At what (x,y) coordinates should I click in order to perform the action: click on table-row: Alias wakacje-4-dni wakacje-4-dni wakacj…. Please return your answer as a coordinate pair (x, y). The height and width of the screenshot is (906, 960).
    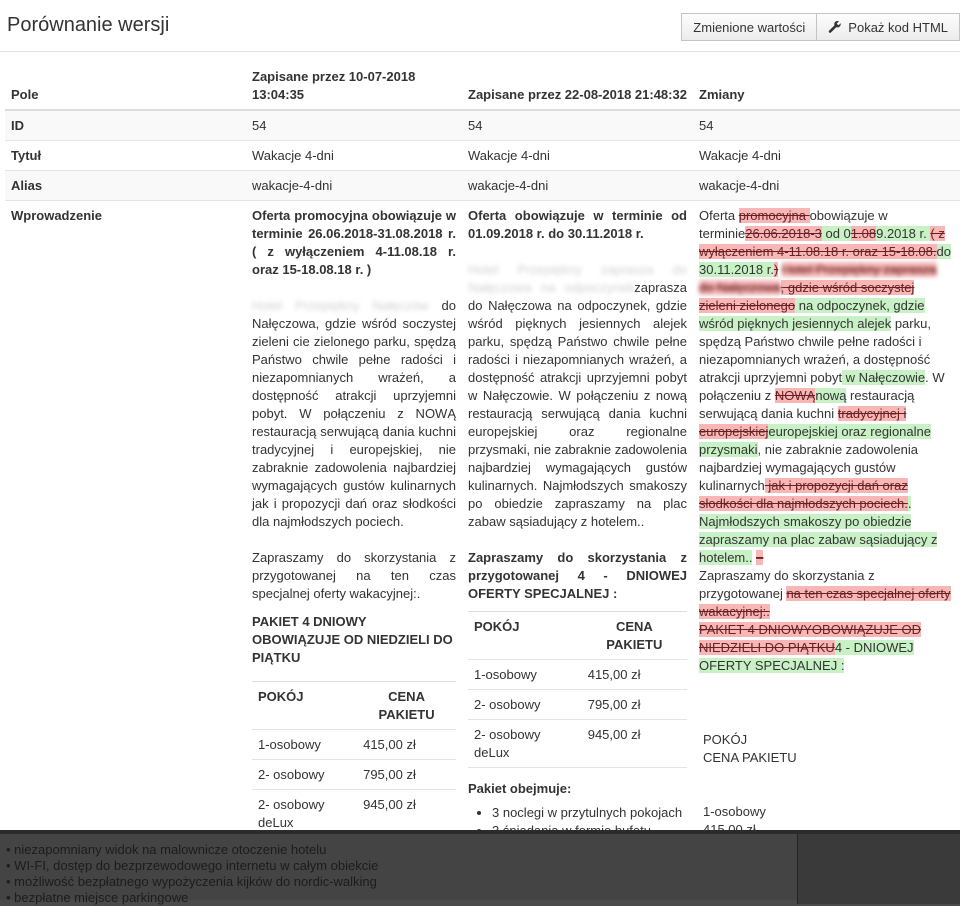
    Looking at the image, I should click on (482, 185).